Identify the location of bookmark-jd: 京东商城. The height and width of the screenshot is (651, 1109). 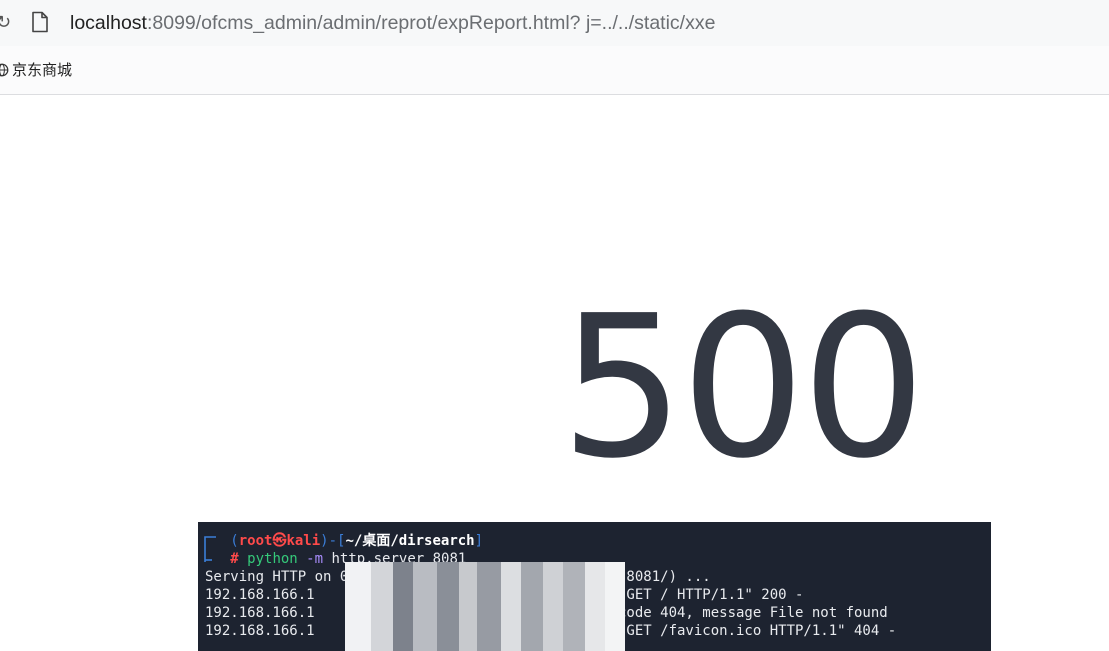
(36, 70).